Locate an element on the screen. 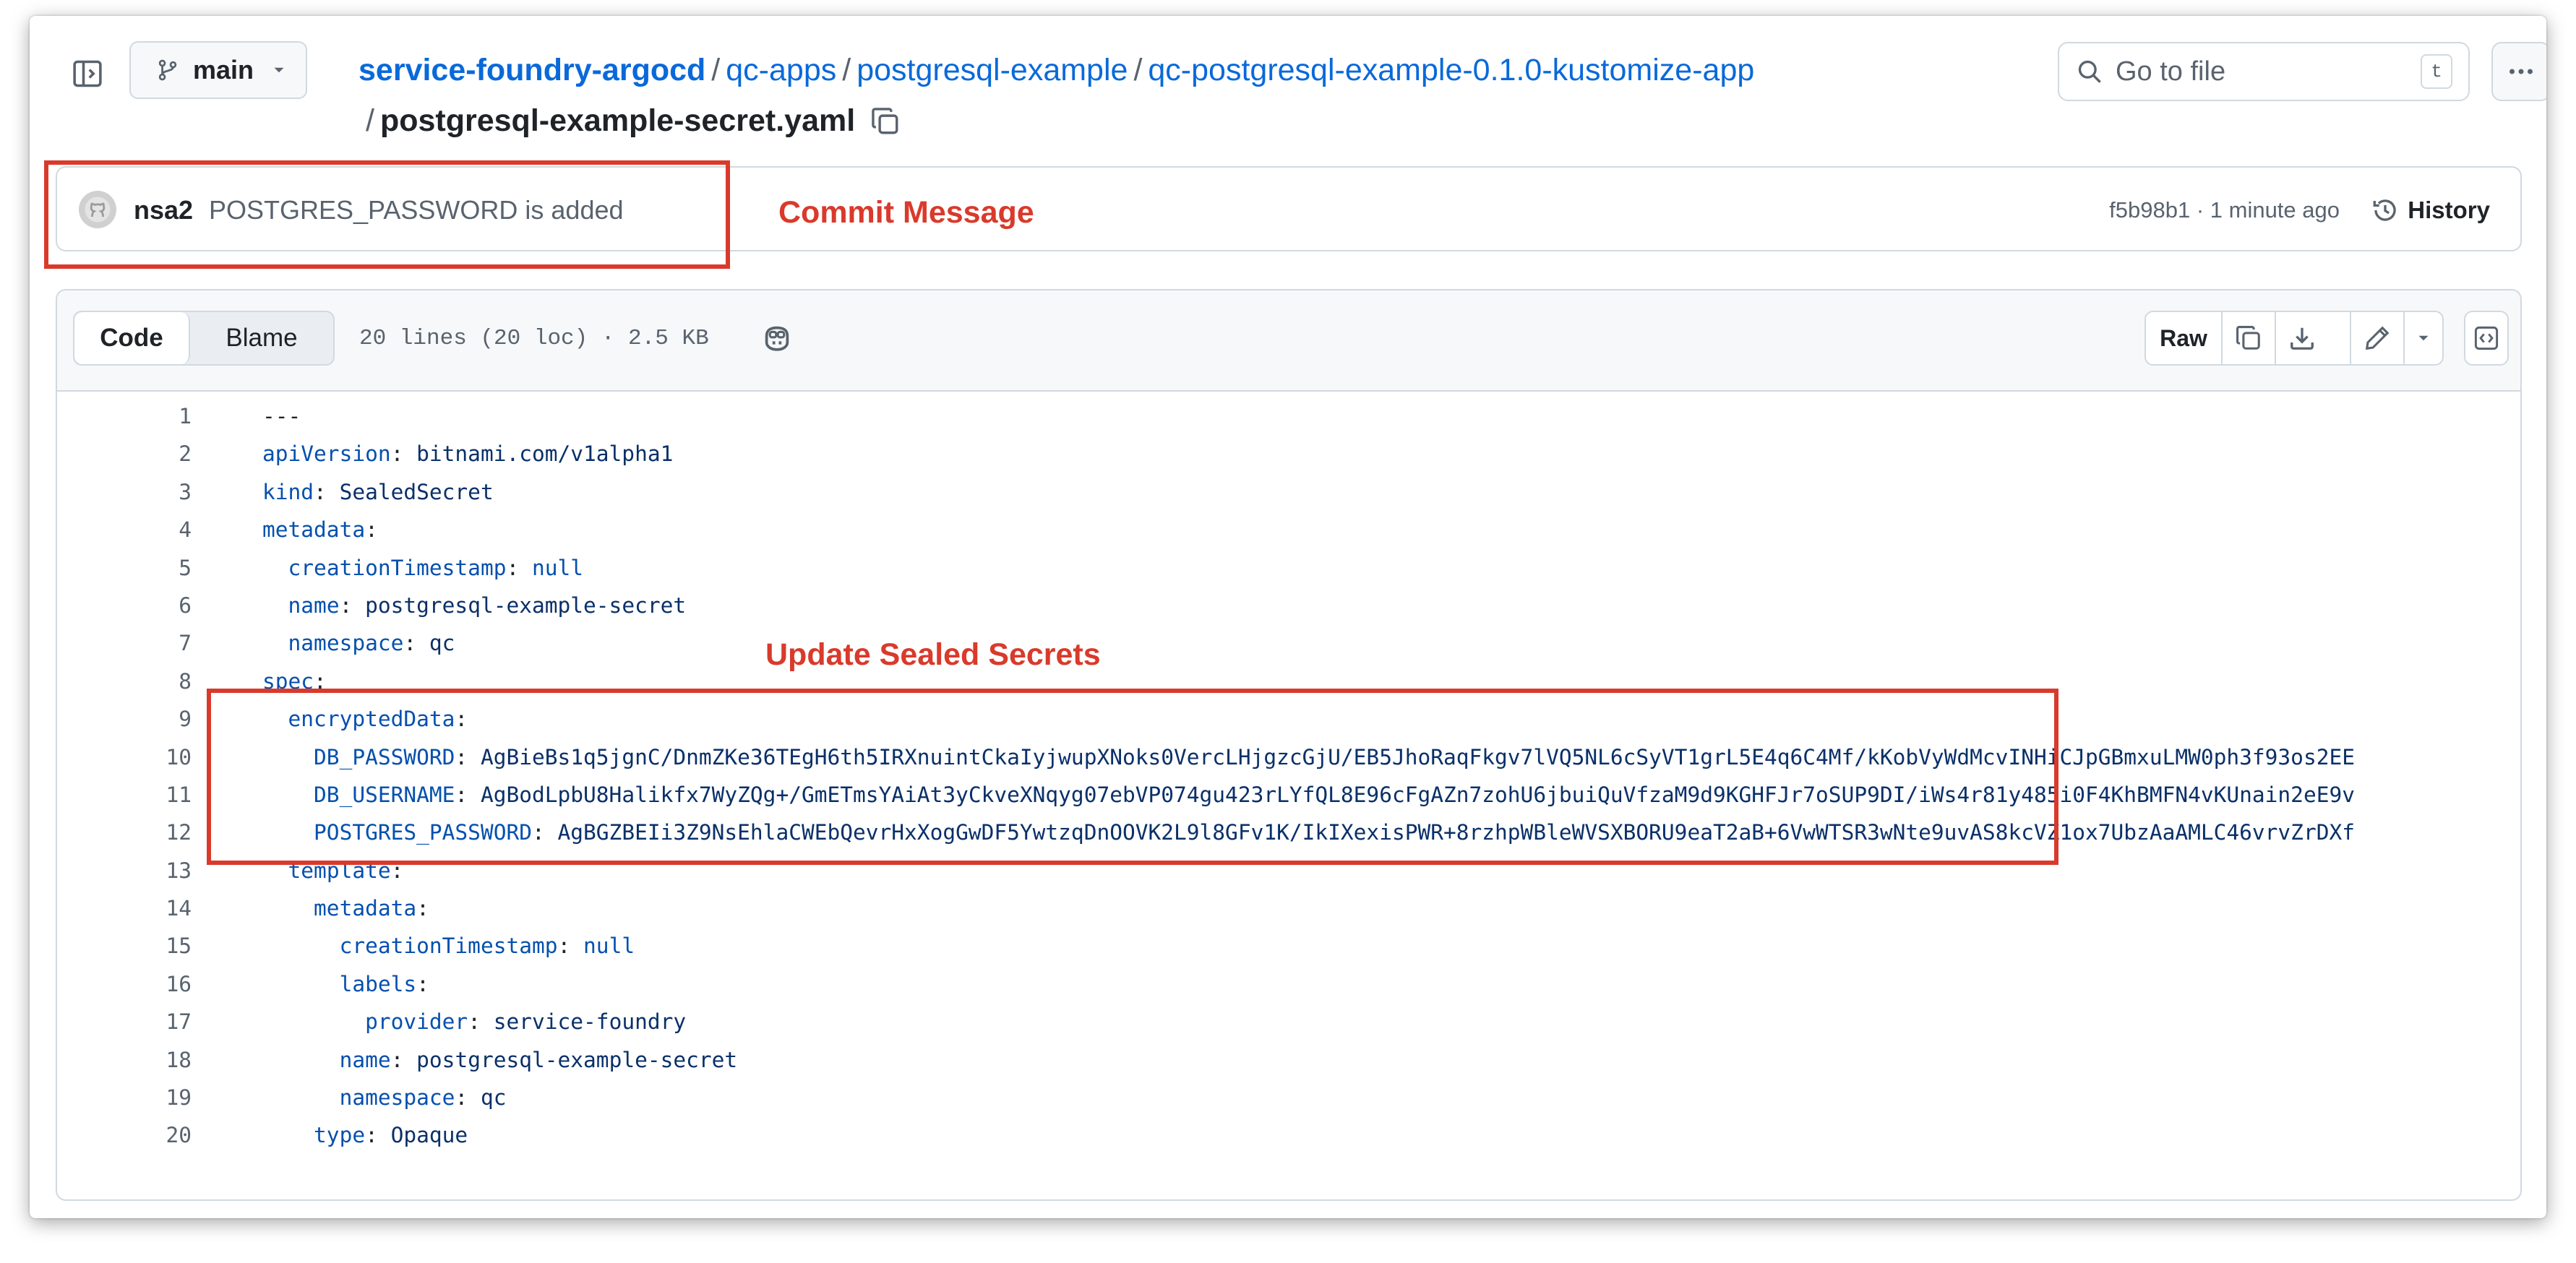 The width and height of the screenshot is (2576, 1263). code-text: name: postgresql-example-secret is located at coordinates (500, 1060).